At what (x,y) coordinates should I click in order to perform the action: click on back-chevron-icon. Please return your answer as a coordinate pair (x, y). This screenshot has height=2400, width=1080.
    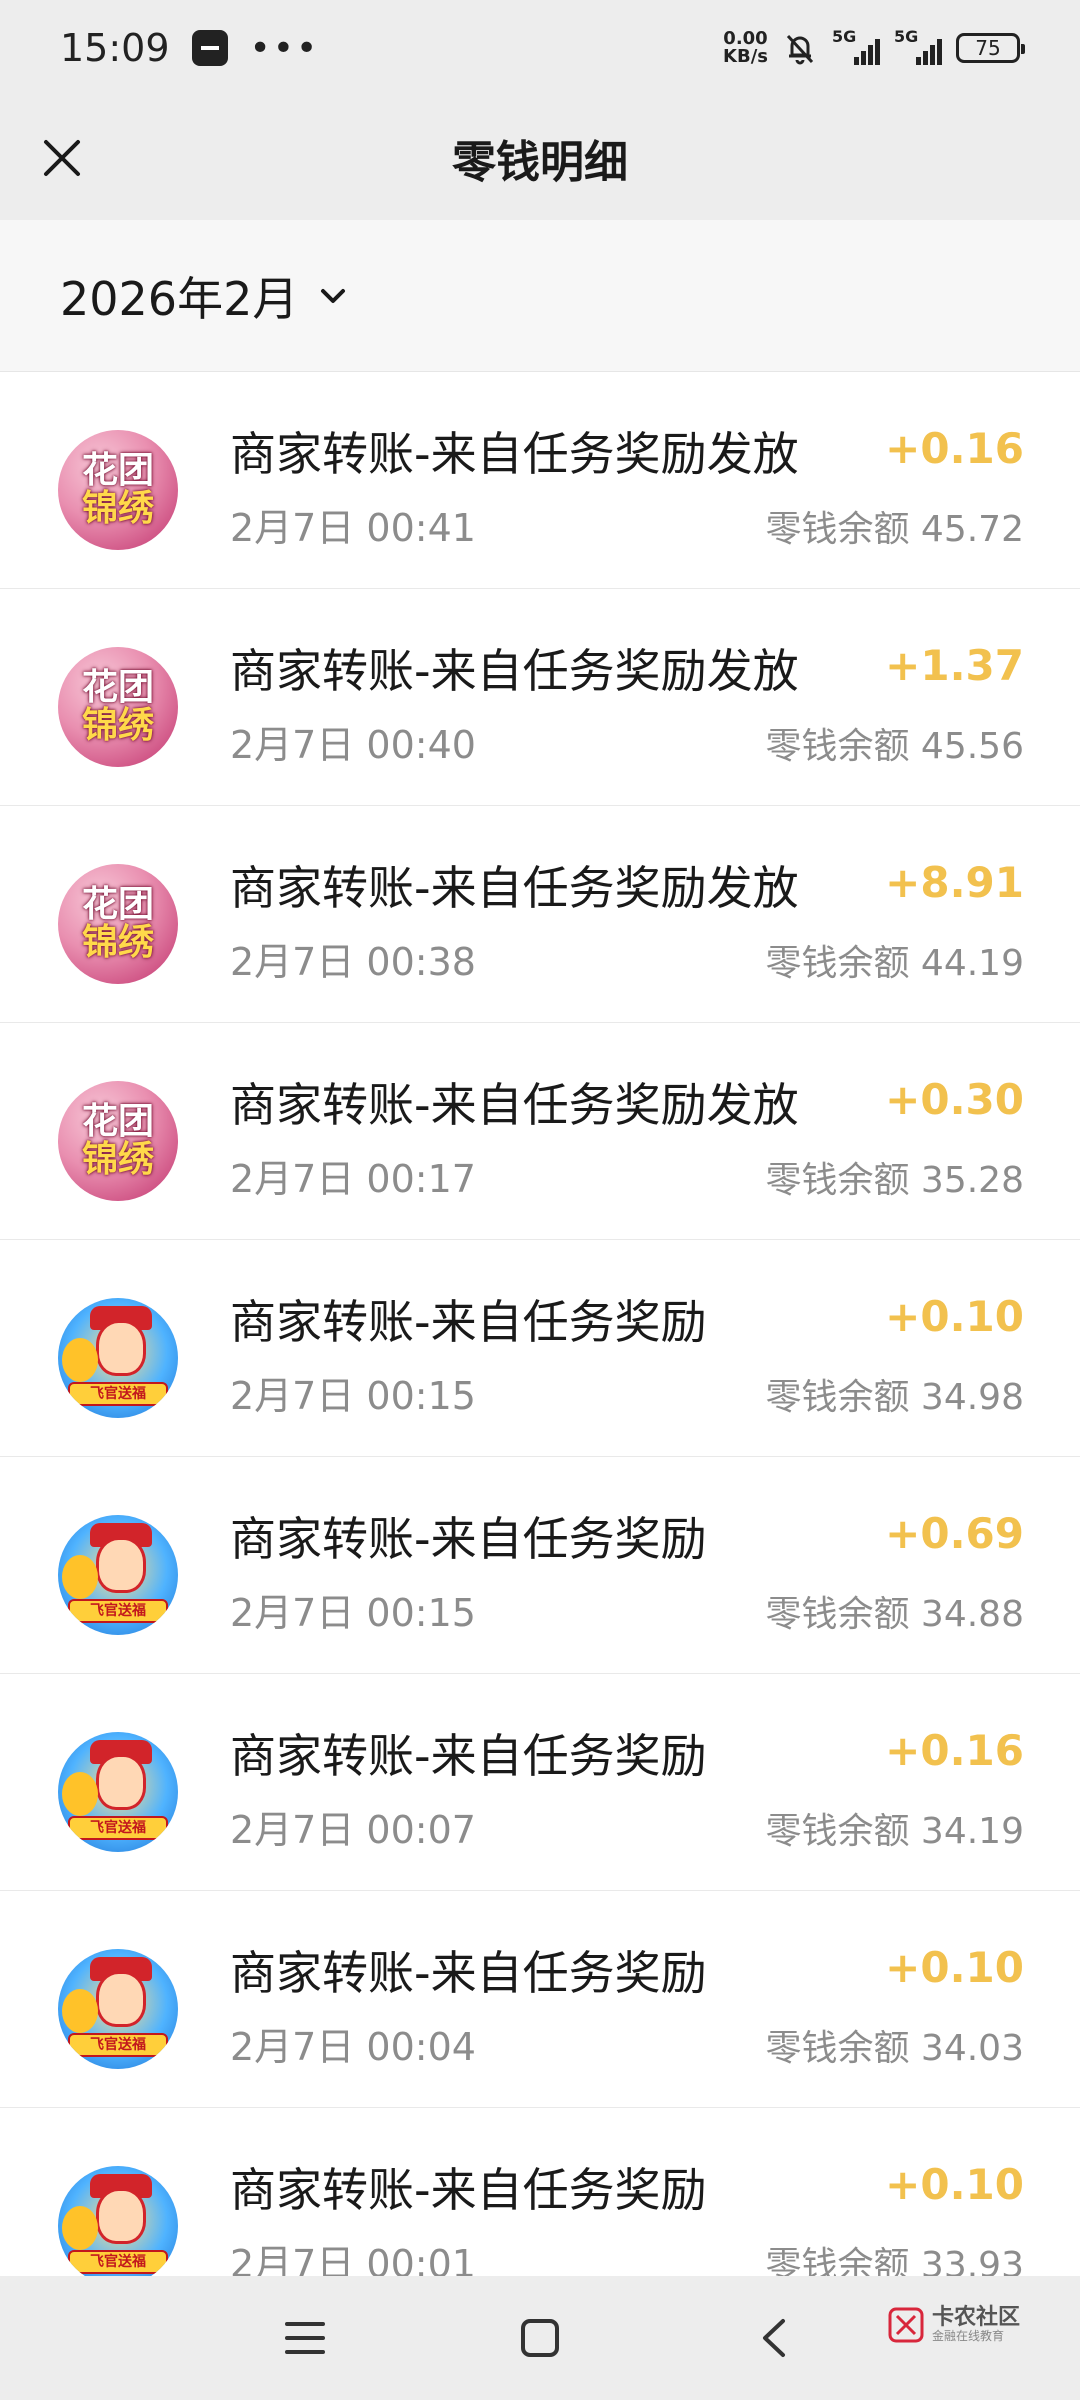
    Looking at the image, I should click on (774, 2338).